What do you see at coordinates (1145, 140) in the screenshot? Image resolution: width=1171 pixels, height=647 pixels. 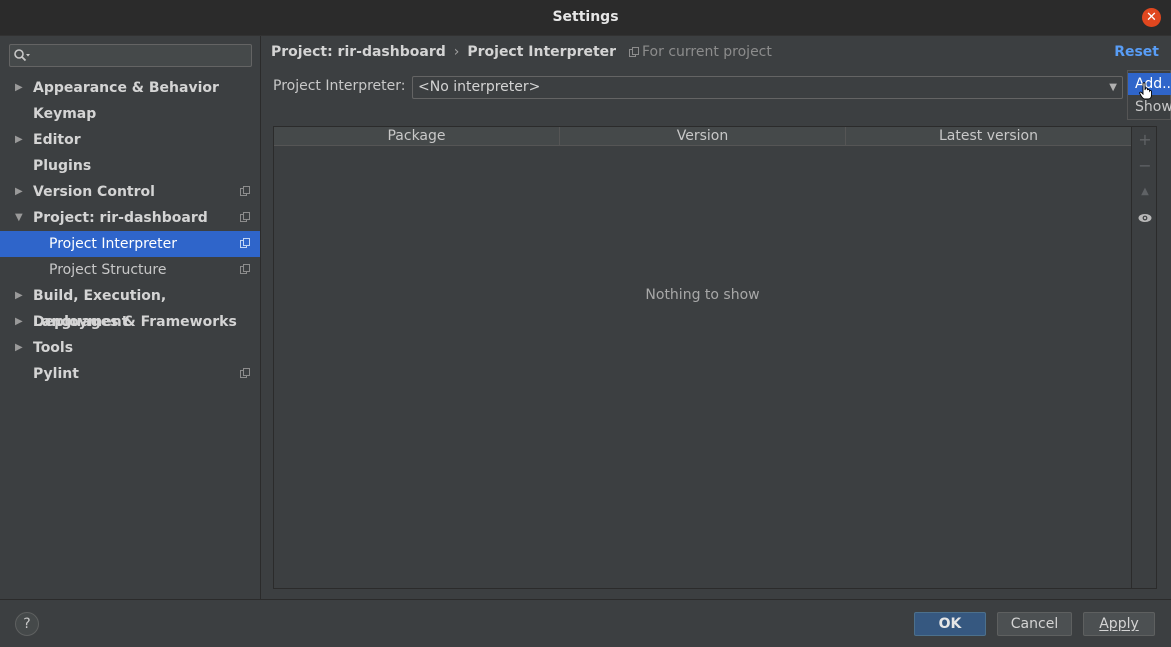 I see `add-package-icon: +` at bounding box center [1145, 140].